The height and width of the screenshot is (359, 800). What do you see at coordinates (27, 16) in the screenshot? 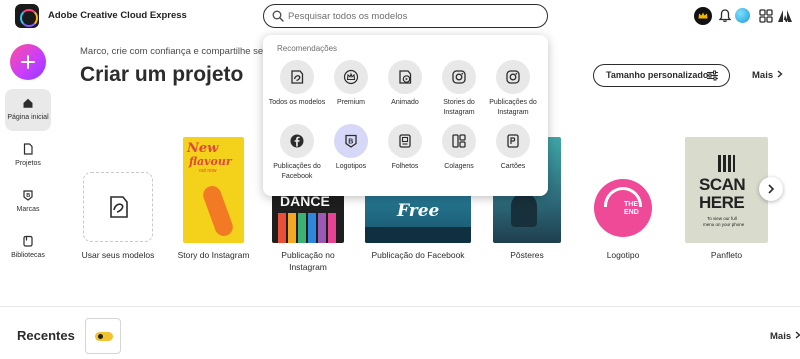
I see `cc-express-logo-icon` at bounding box center [27, 16].